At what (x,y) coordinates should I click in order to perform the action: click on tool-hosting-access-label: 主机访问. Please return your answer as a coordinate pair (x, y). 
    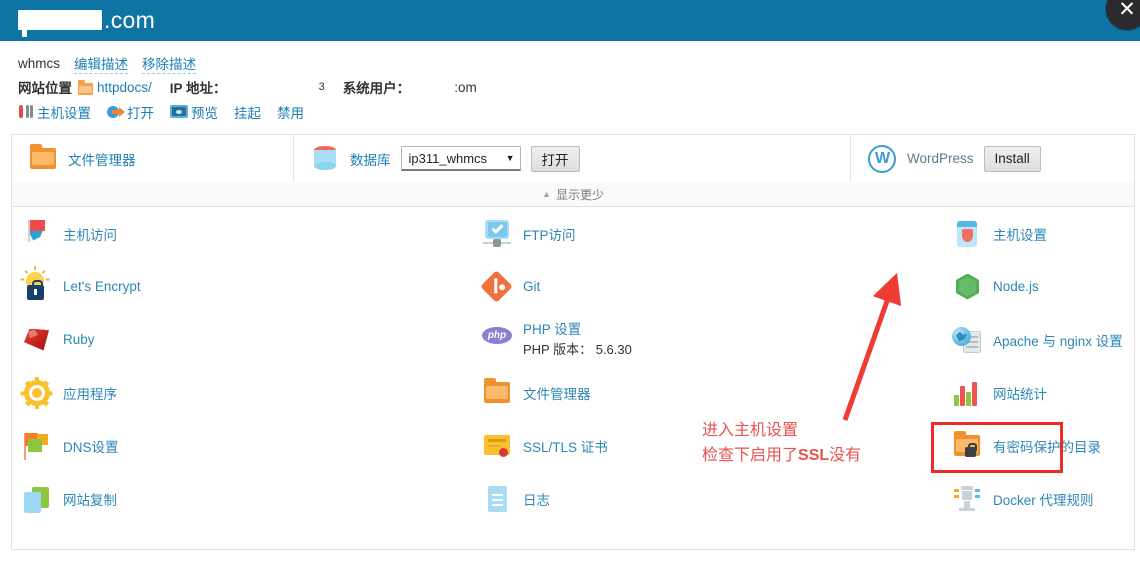
    Looking at the image, I should click on (90, 235).